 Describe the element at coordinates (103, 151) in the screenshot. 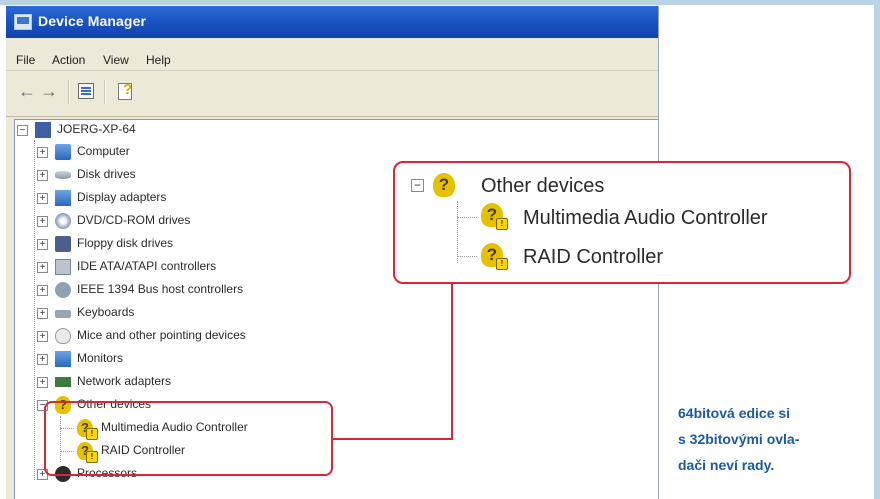

I see `tree-item-label: Computer` at that location.